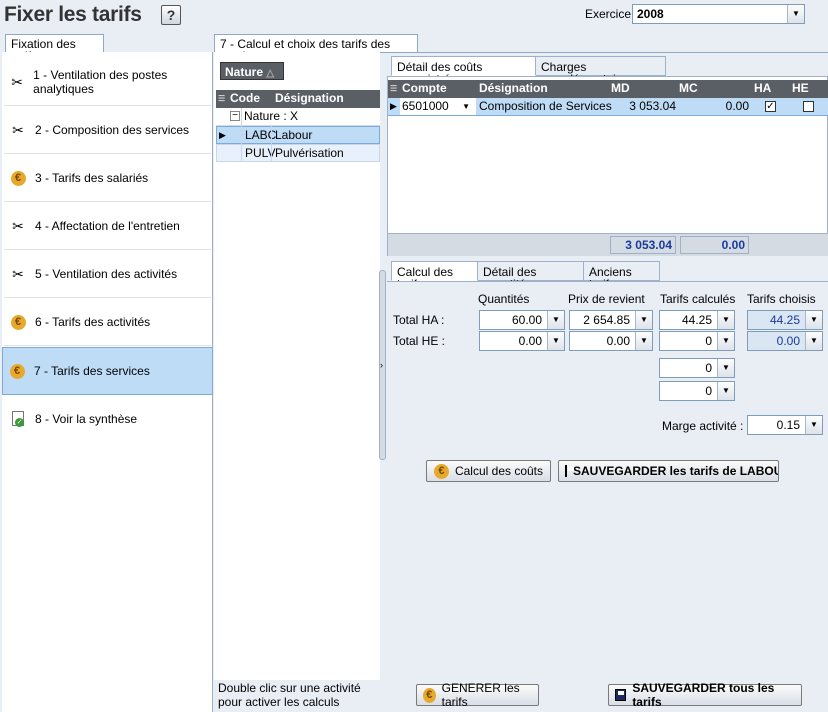 Image resolution: width=828 pixels, height=712 pixels. I want to click on ha-tarif-choisi-field: 44.25 ▼, so click(785, 320).